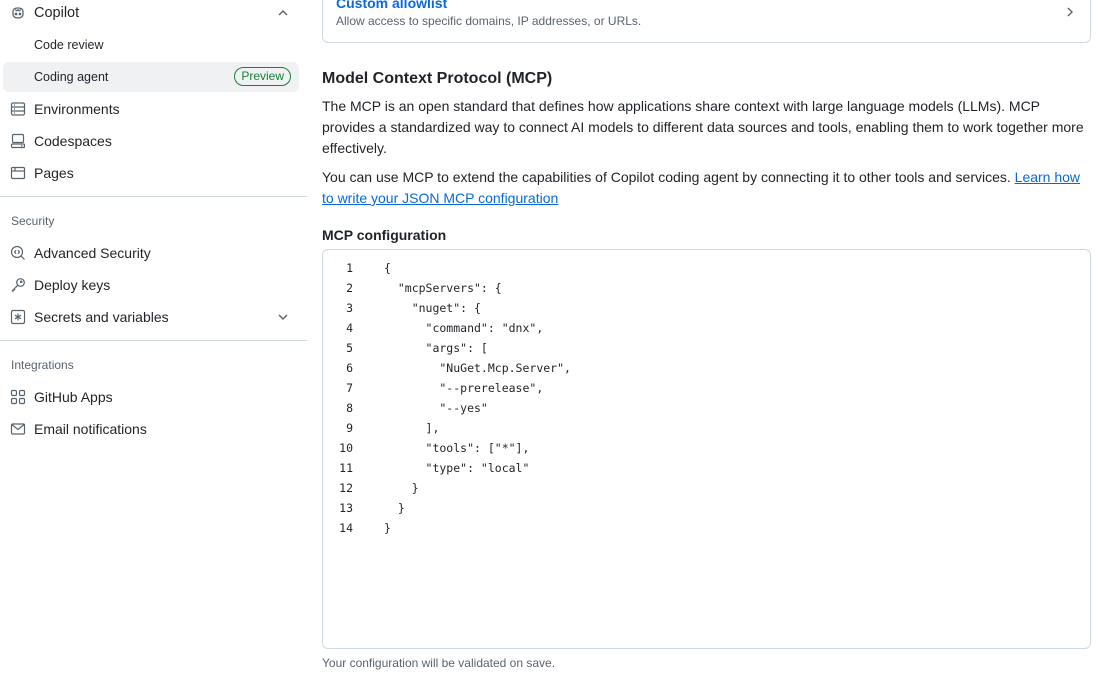 The height and width of the screenshot is (673, 1099). What do you see at coordinates (18, 13) in the screenshot?
I see `copilot-icon` at bounding box center [18, 13].